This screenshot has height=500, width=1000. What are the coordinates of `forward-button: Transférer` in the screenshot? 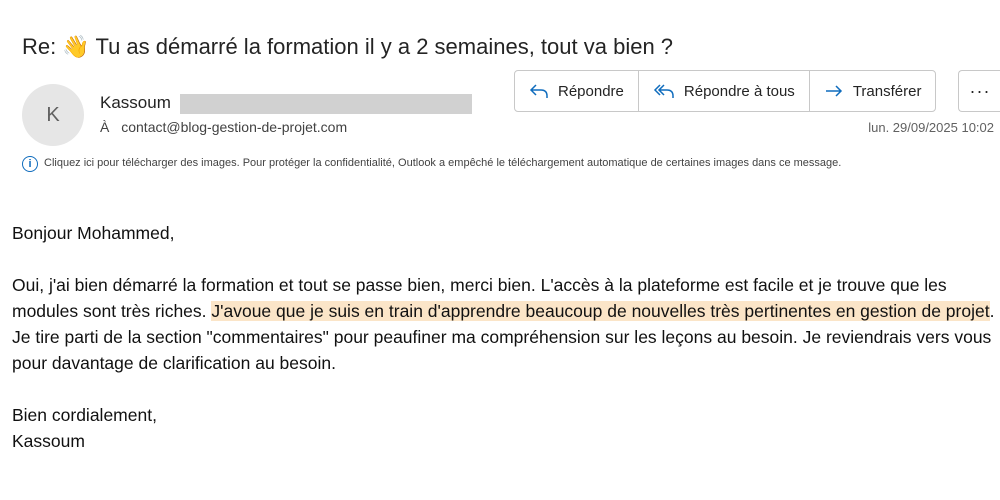 It's located at (873, 91).